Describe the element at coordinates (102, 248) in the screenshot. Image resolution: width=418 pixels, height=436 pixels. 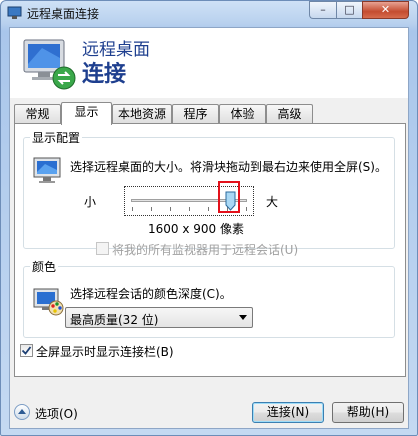
I see `all-monitors-checkbox` at that location.